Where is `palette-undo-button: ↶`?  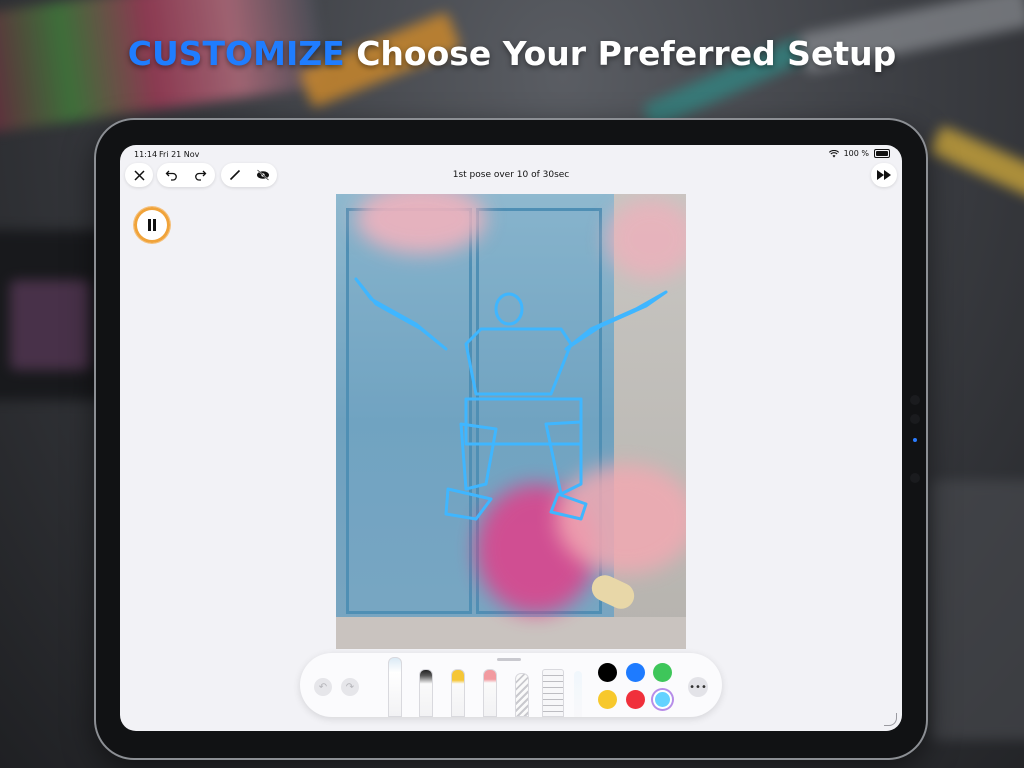
palette-undo-button: ↶ is located at coordinates (323, 687).